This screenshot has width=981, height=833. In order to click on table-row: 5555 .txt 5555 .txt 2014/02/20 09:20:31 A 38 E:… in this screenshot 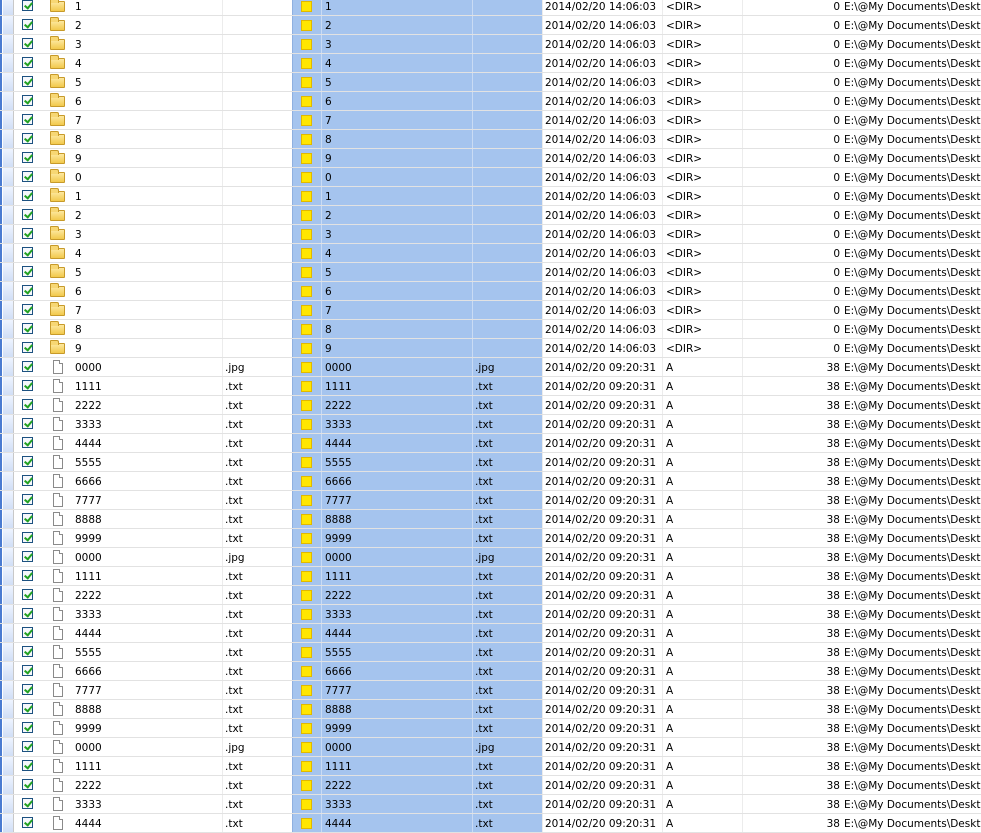, I will do `click(490, 652)`.